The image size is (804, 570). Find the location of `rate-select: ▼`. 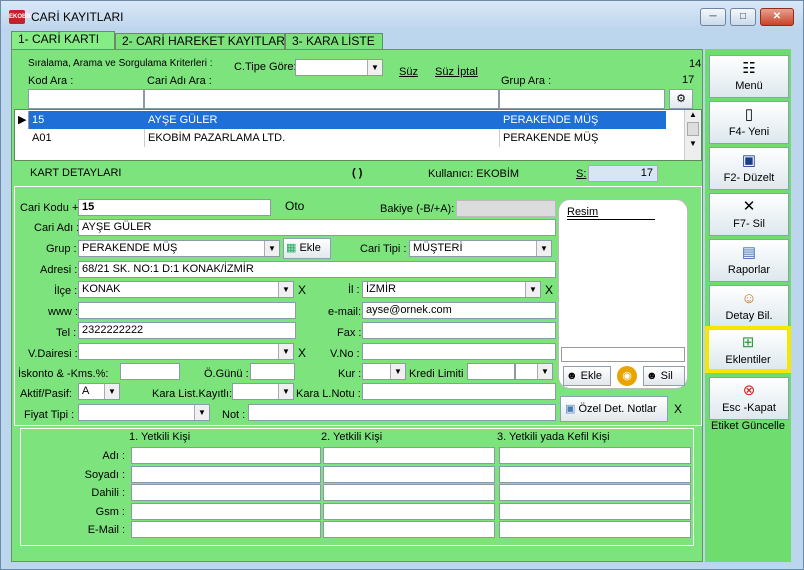

rate-select: ▼ is located at coordinates (384, 371).